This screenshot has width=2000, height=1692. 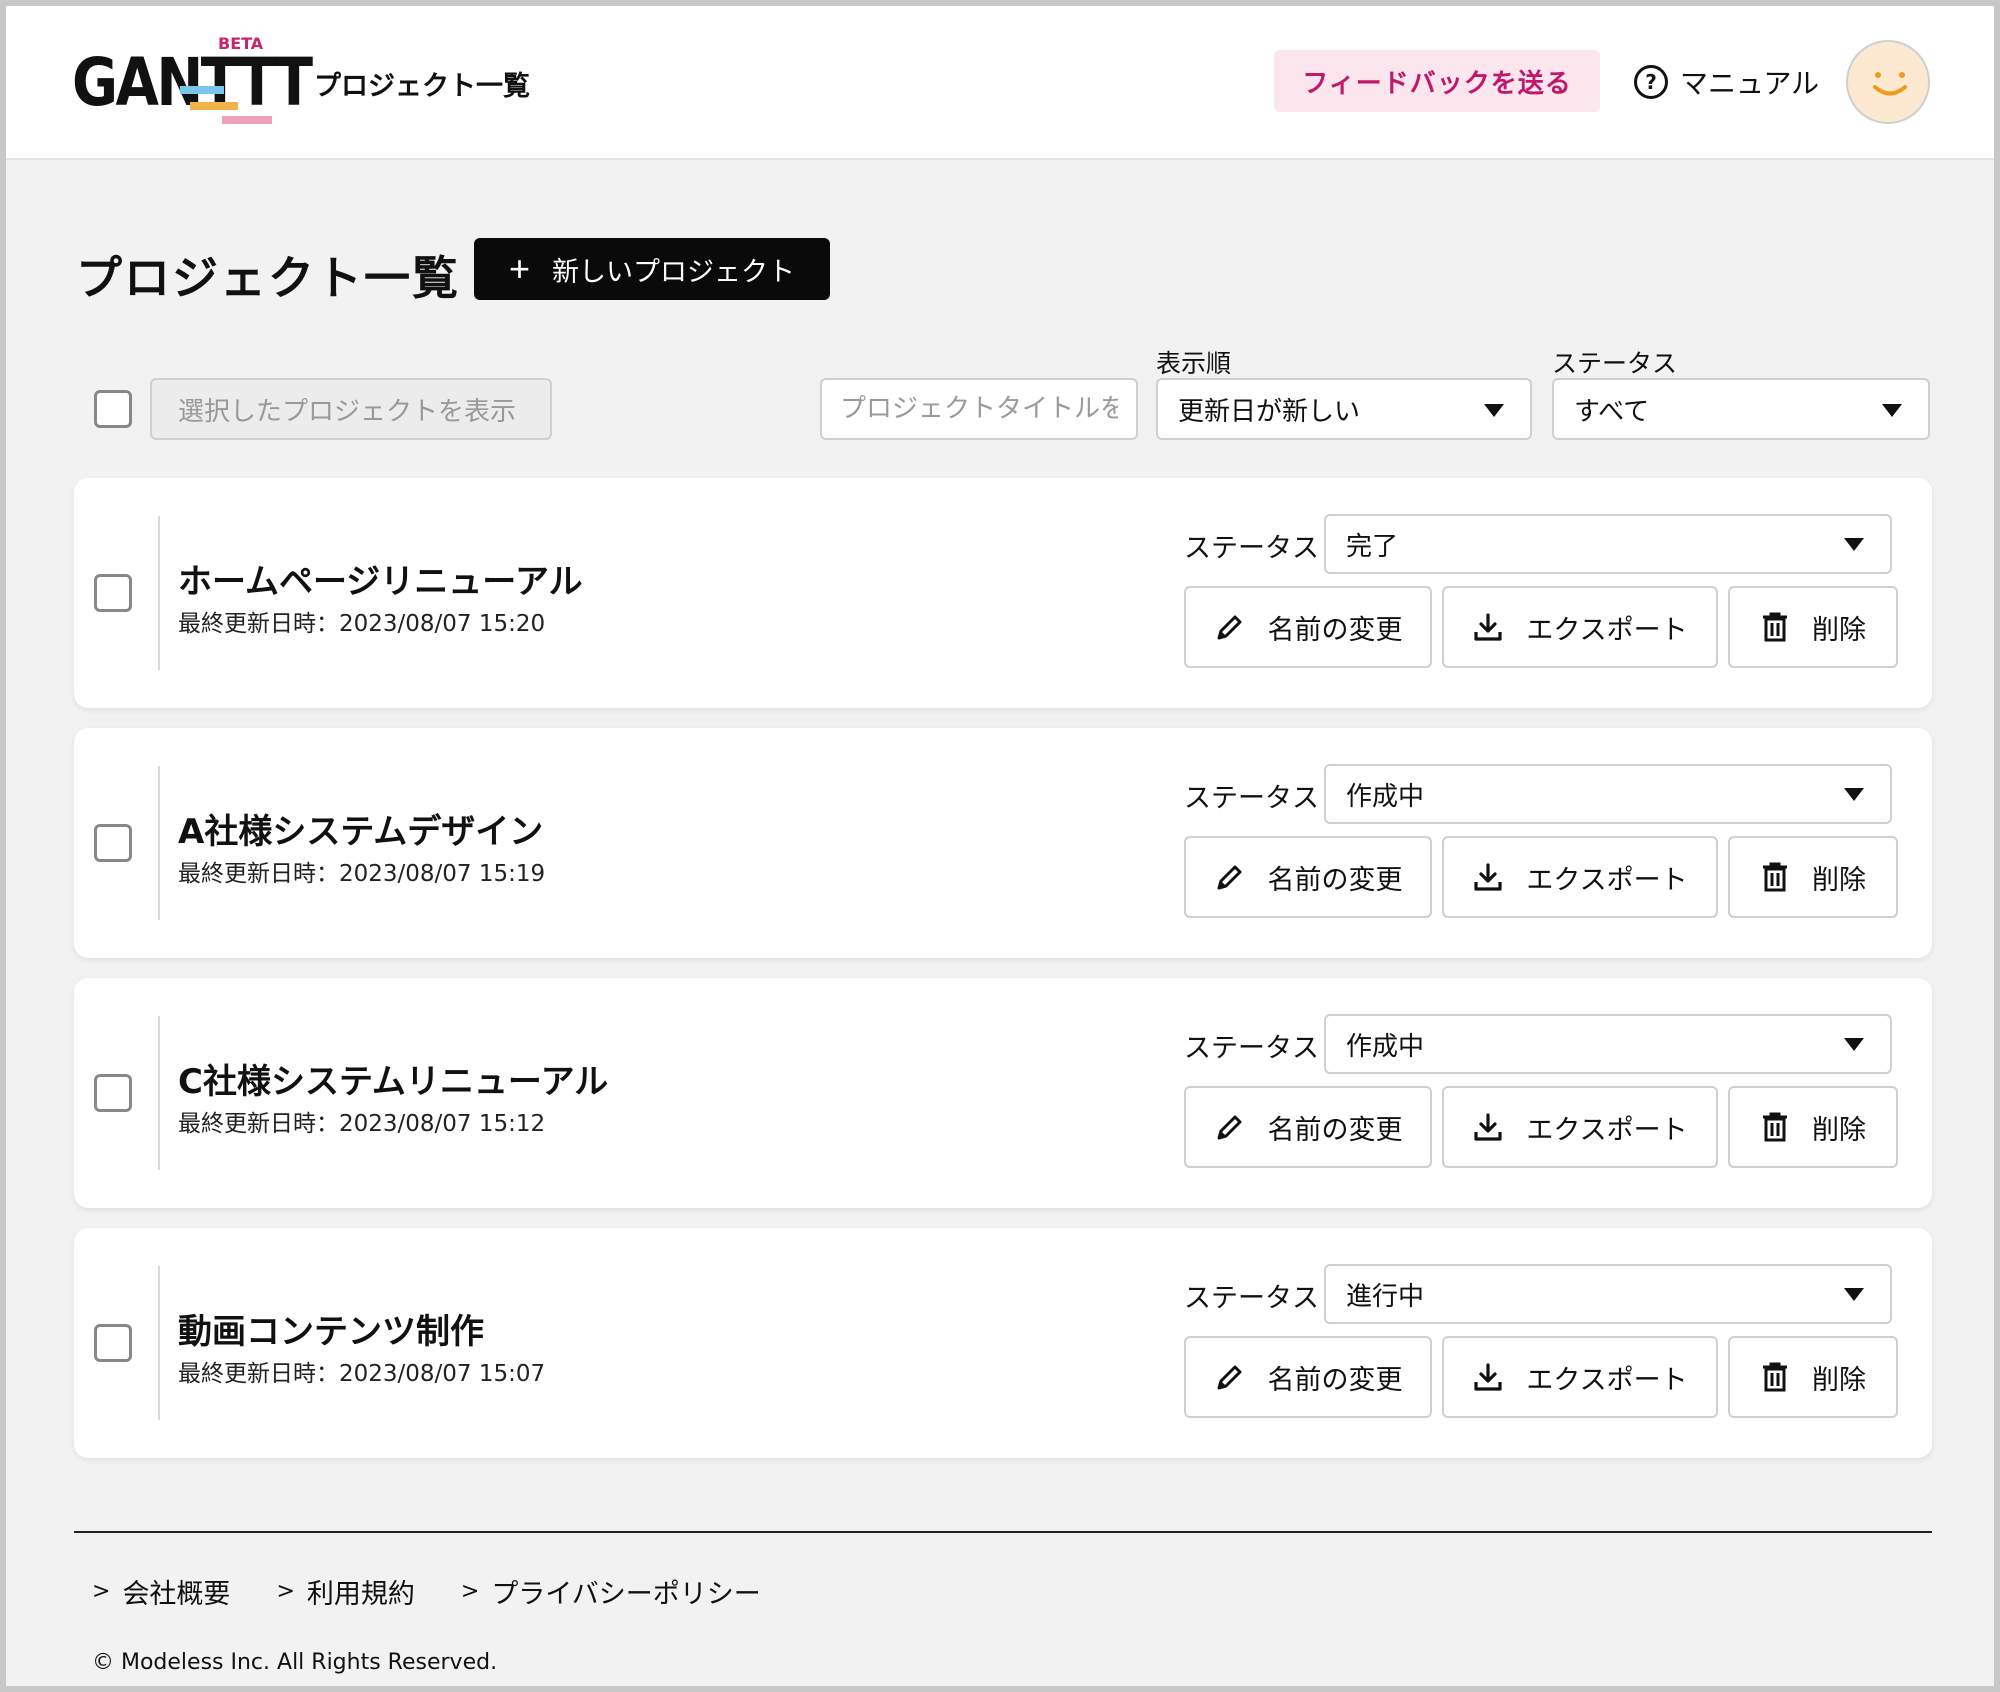 I want to click on copyright: © Modeless Inc. All Rights Reserved., so click(x=295, y=1662).